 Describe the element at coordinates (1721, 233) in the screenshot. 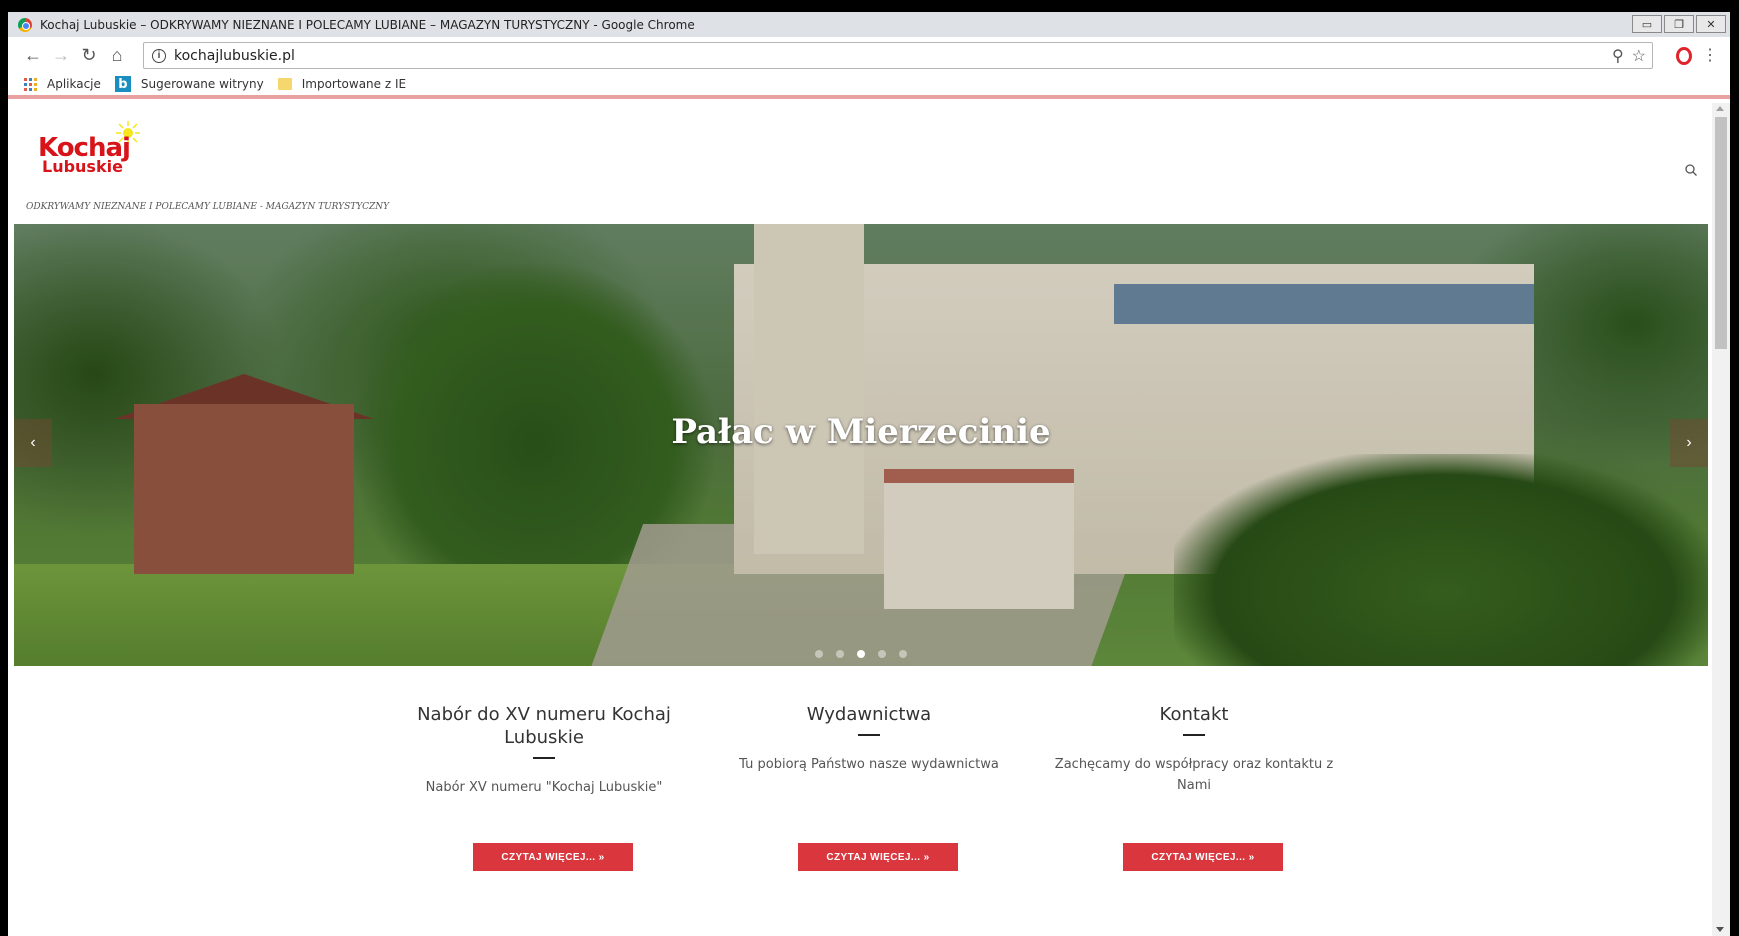

I see `scrollbar-thumb` at that location.